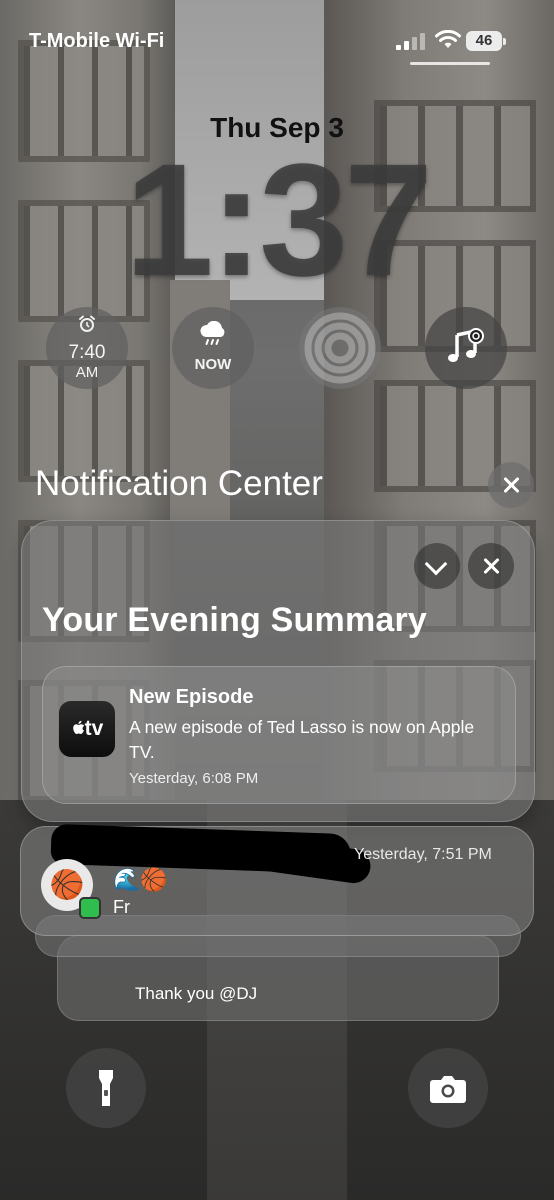 Image resolution: width=554 pixels, height=1200 pixels. What do you see at coordinates (87, 372) in the screenshot?
I see `alarm-period: AM` at bounding box center [87, 372].